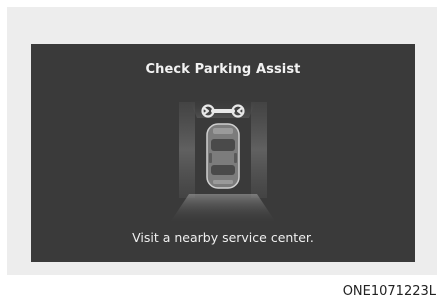  Describe the element at coordinates (223, 156) in the screenshot. I see `car-top-view-icon` at that location.